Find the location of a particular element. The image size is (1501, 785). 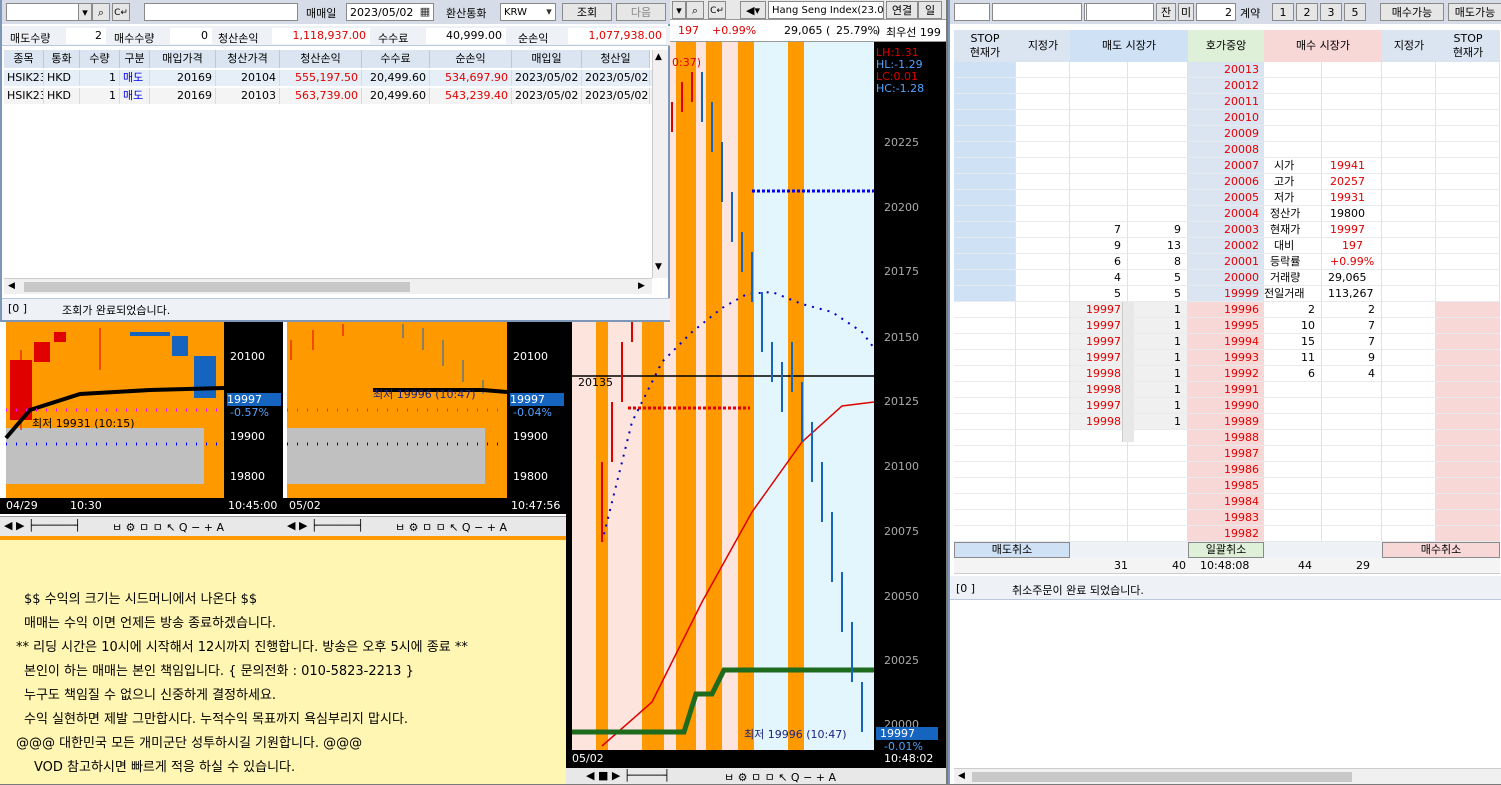

order-log-area is located at coordinates (1227, 685).